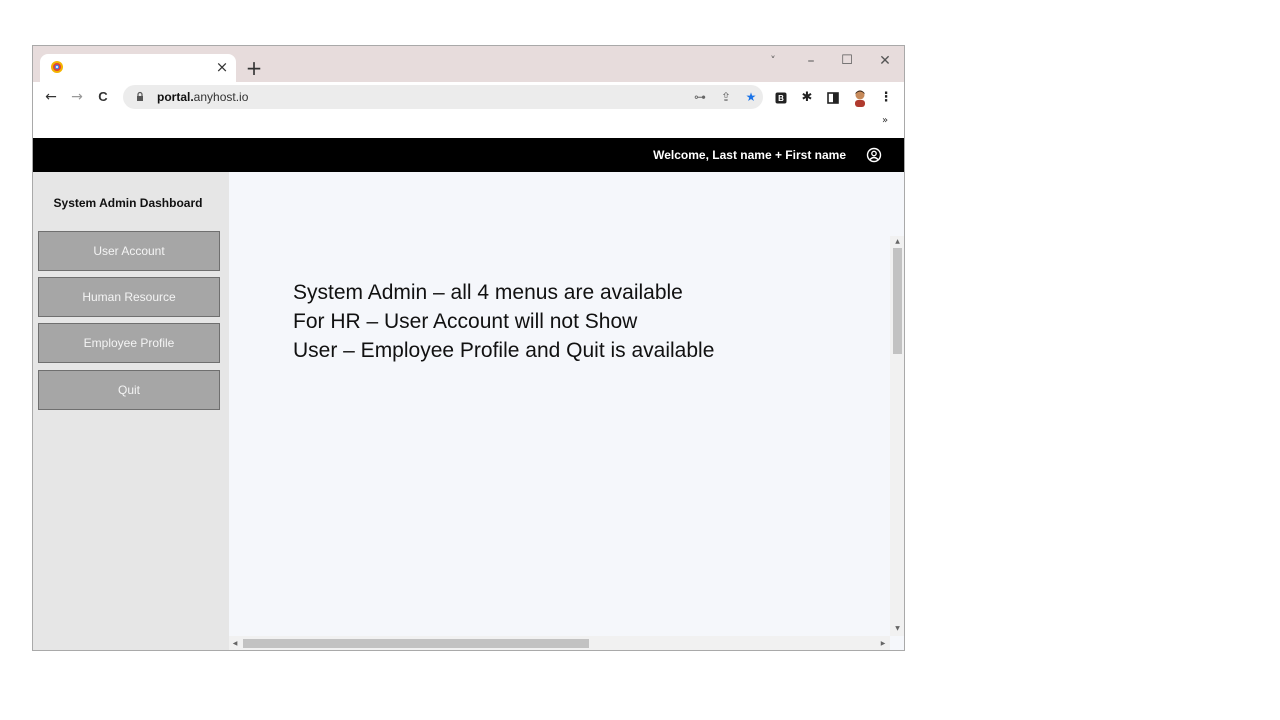  I want to click on app-favicon-icon, so click(57, 67).